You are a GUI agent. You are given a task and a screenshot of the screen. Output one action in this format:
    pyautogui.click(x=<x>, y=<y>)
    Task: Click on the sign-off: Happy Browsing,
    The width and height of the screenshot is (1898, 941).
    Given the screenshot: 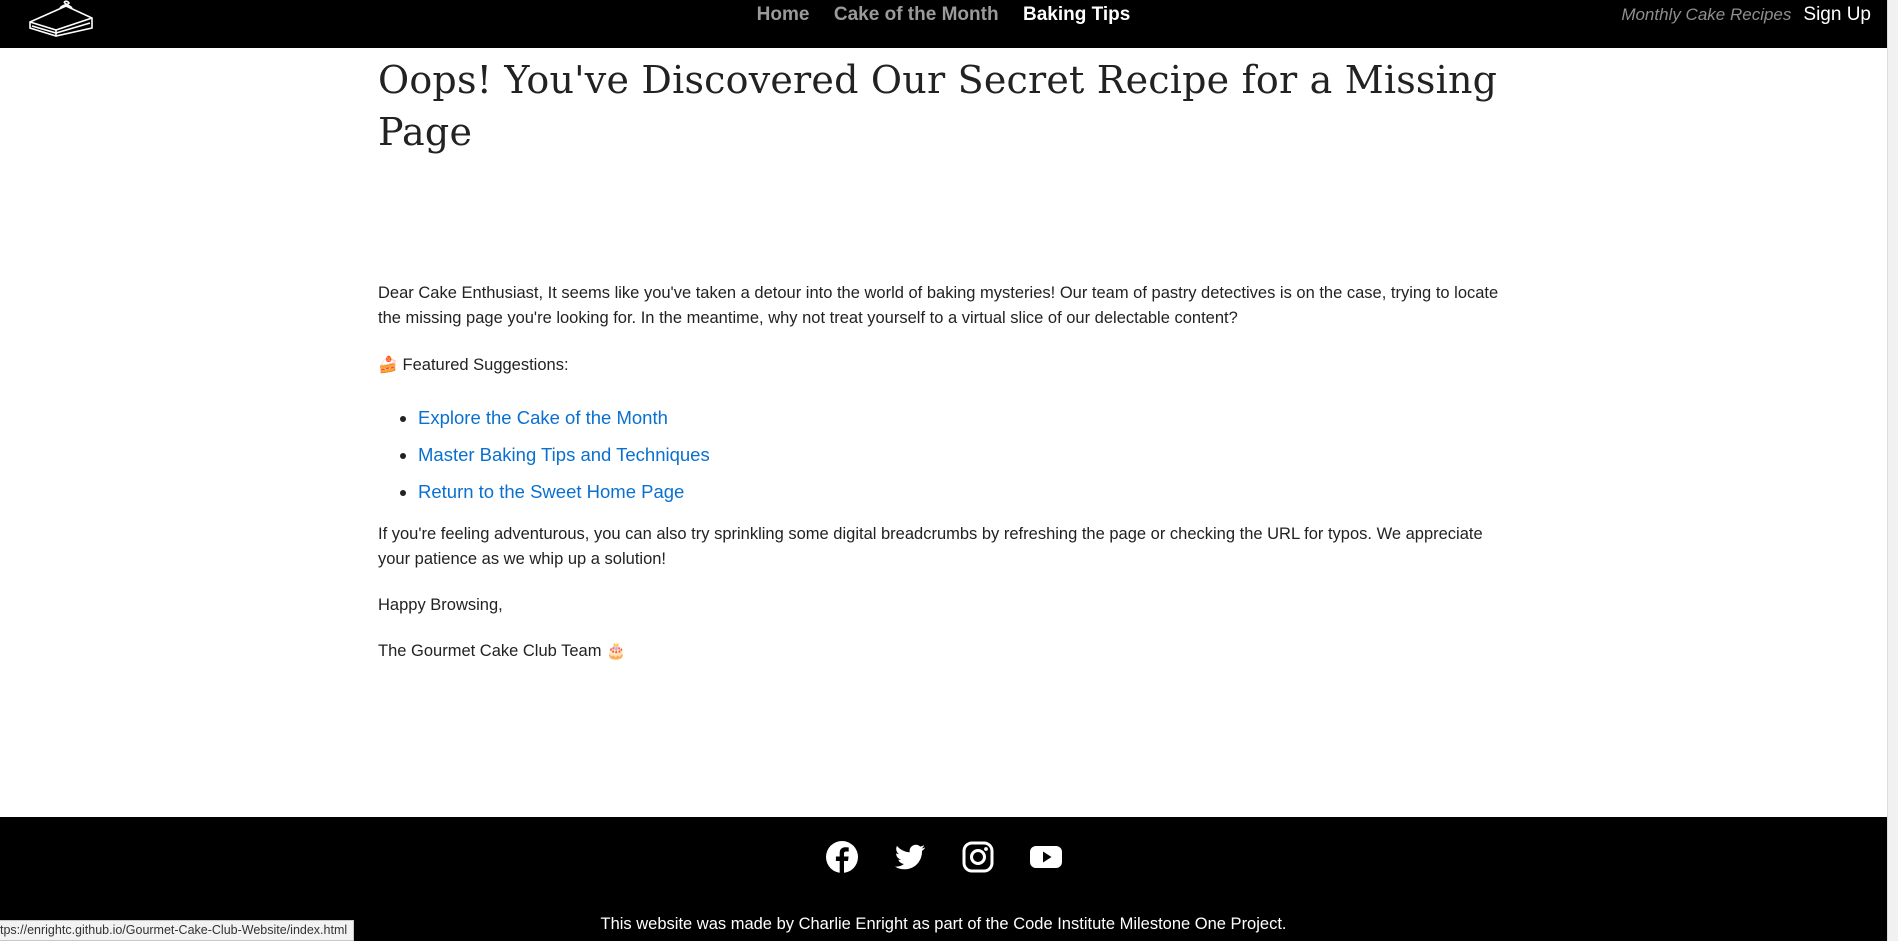 What is the action you would take?
    pyautogui.click(x=440, y=605)
    